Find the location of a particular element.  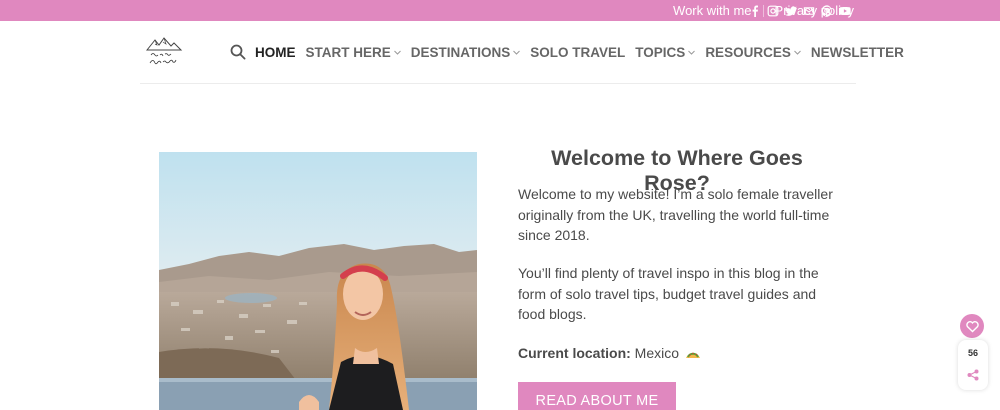

social-icons is located at coordinates (803, 10).